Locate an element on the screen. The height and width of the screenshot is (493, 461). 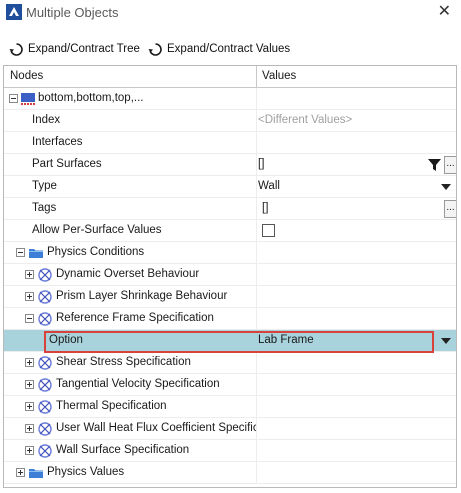
node-label: Reference Frame Specification is located at coordinates (135, 318).